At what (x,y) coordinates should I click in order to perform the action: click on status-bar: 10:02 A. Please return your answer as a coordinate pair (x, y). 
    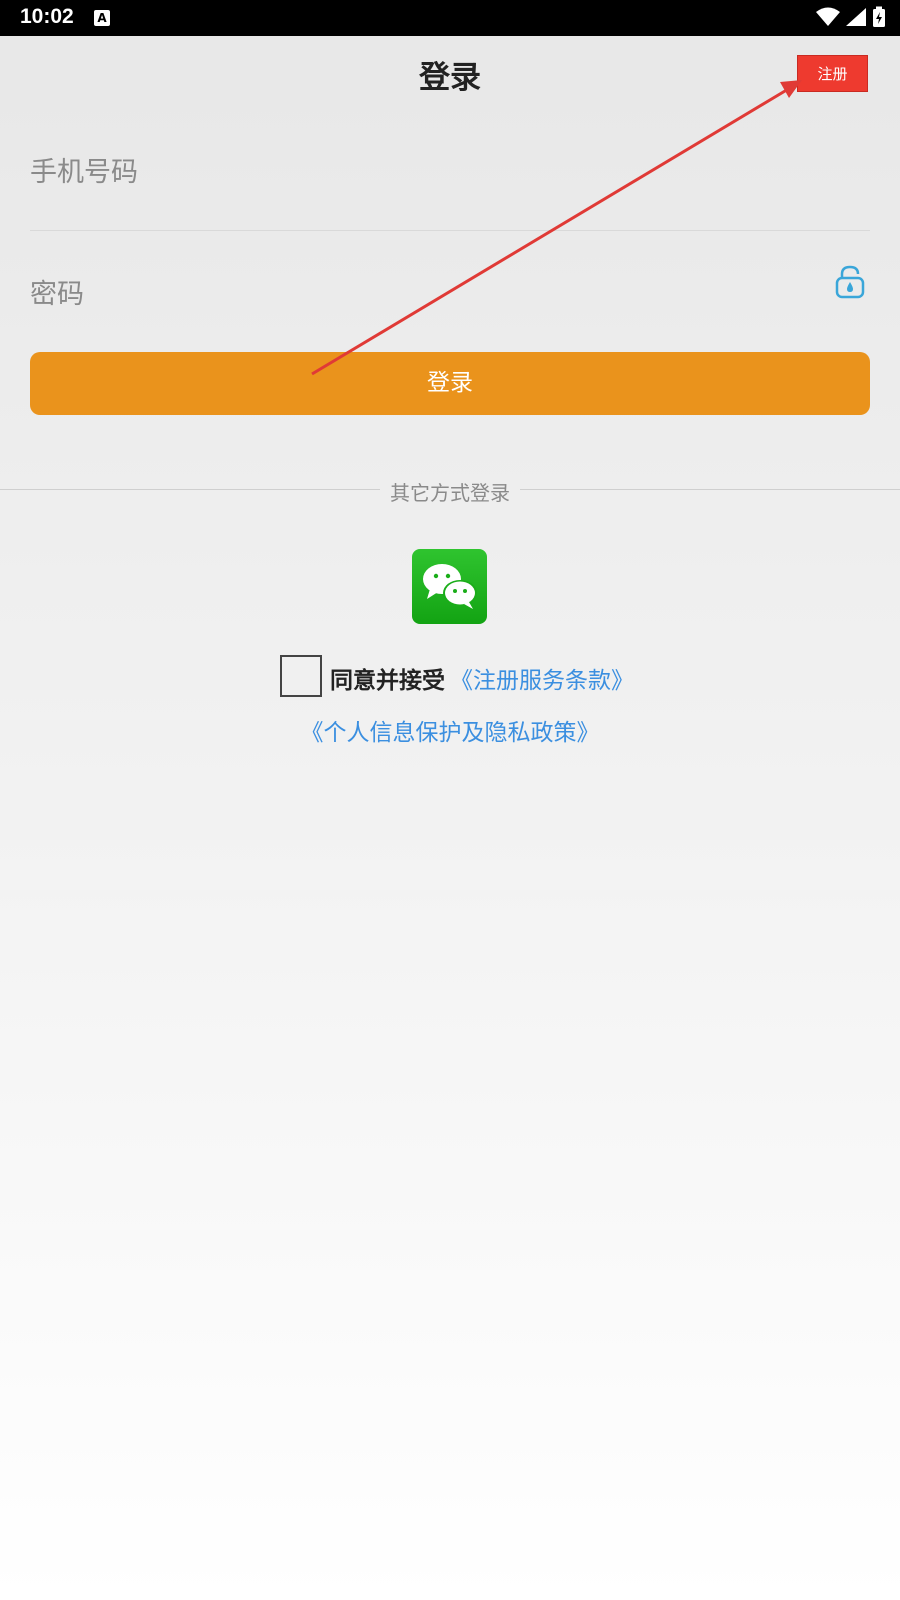
    Looking at the image, I should click on (450, 18).